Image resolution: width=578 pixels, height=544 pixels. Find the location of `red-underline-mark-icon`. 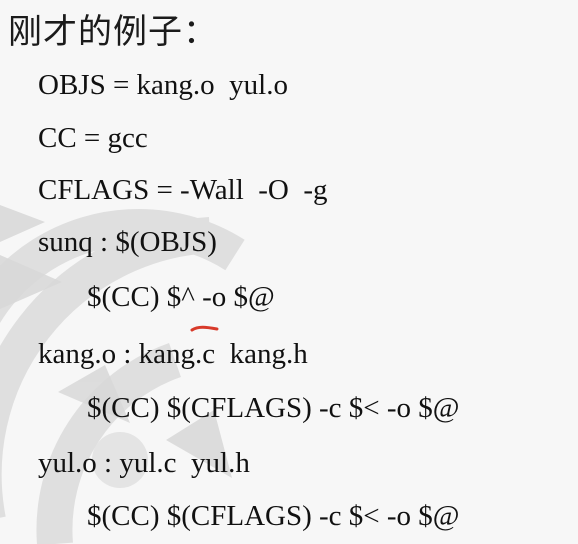

red-underline-mark-icon is located at coordinates (204, 328).